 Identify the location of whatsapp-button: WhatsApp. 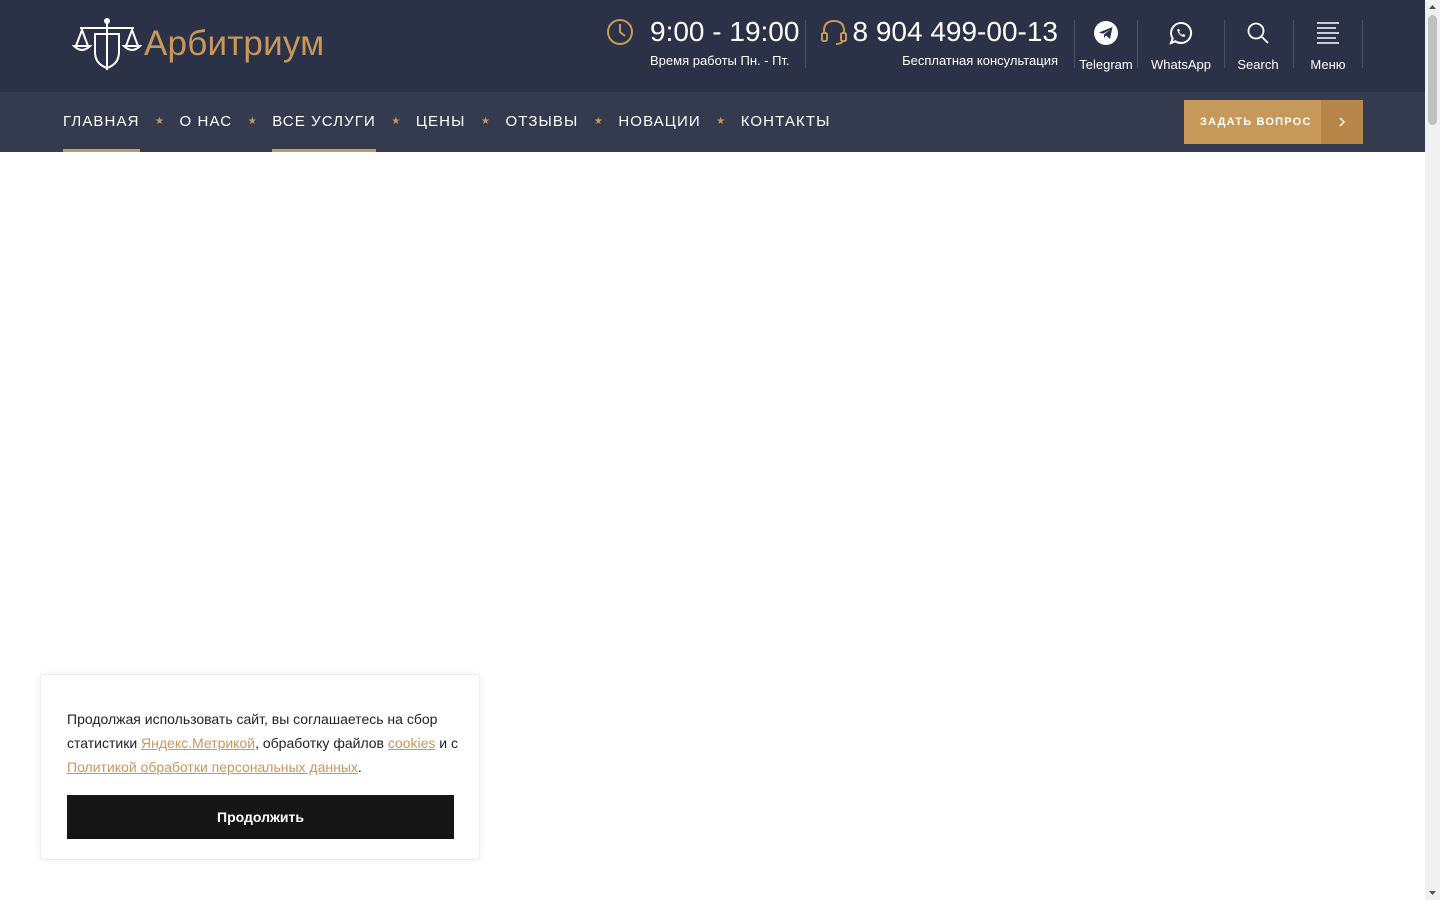
(1181, 45).